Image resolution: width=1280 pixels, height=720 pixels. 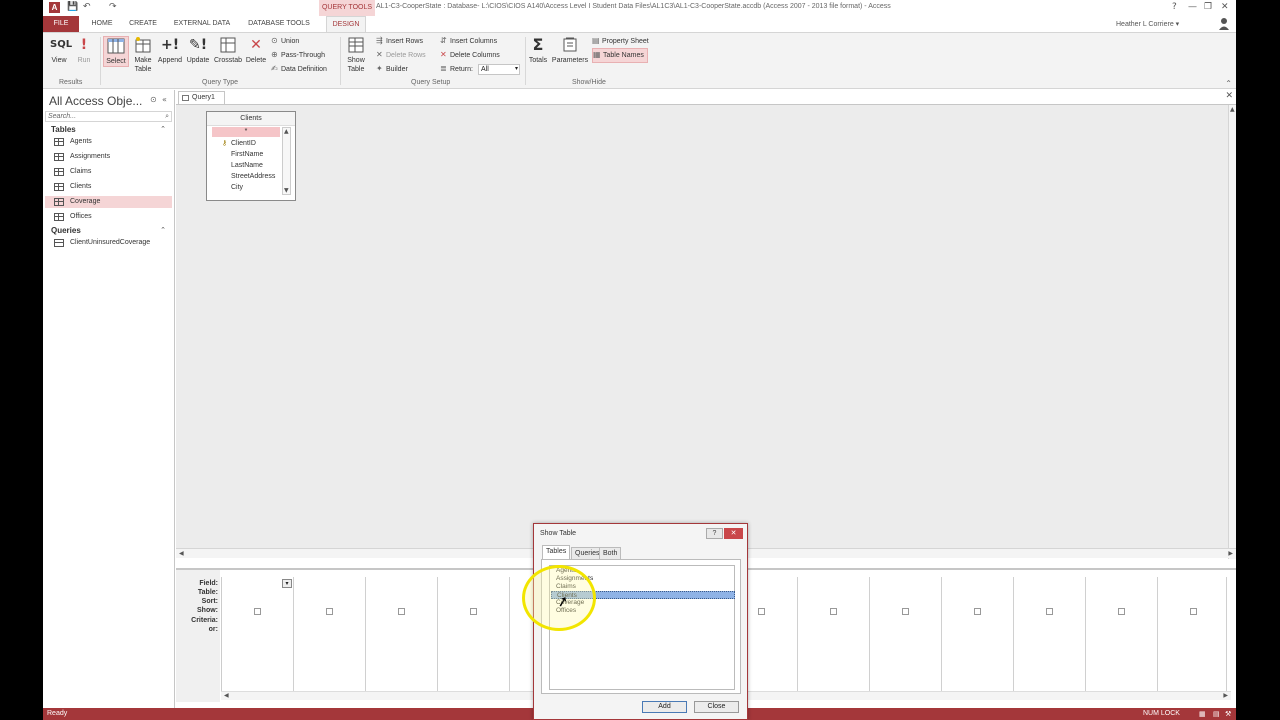 I want to click on tab-external-data: EXTERNAL DATA, so click(x=202, y=24).